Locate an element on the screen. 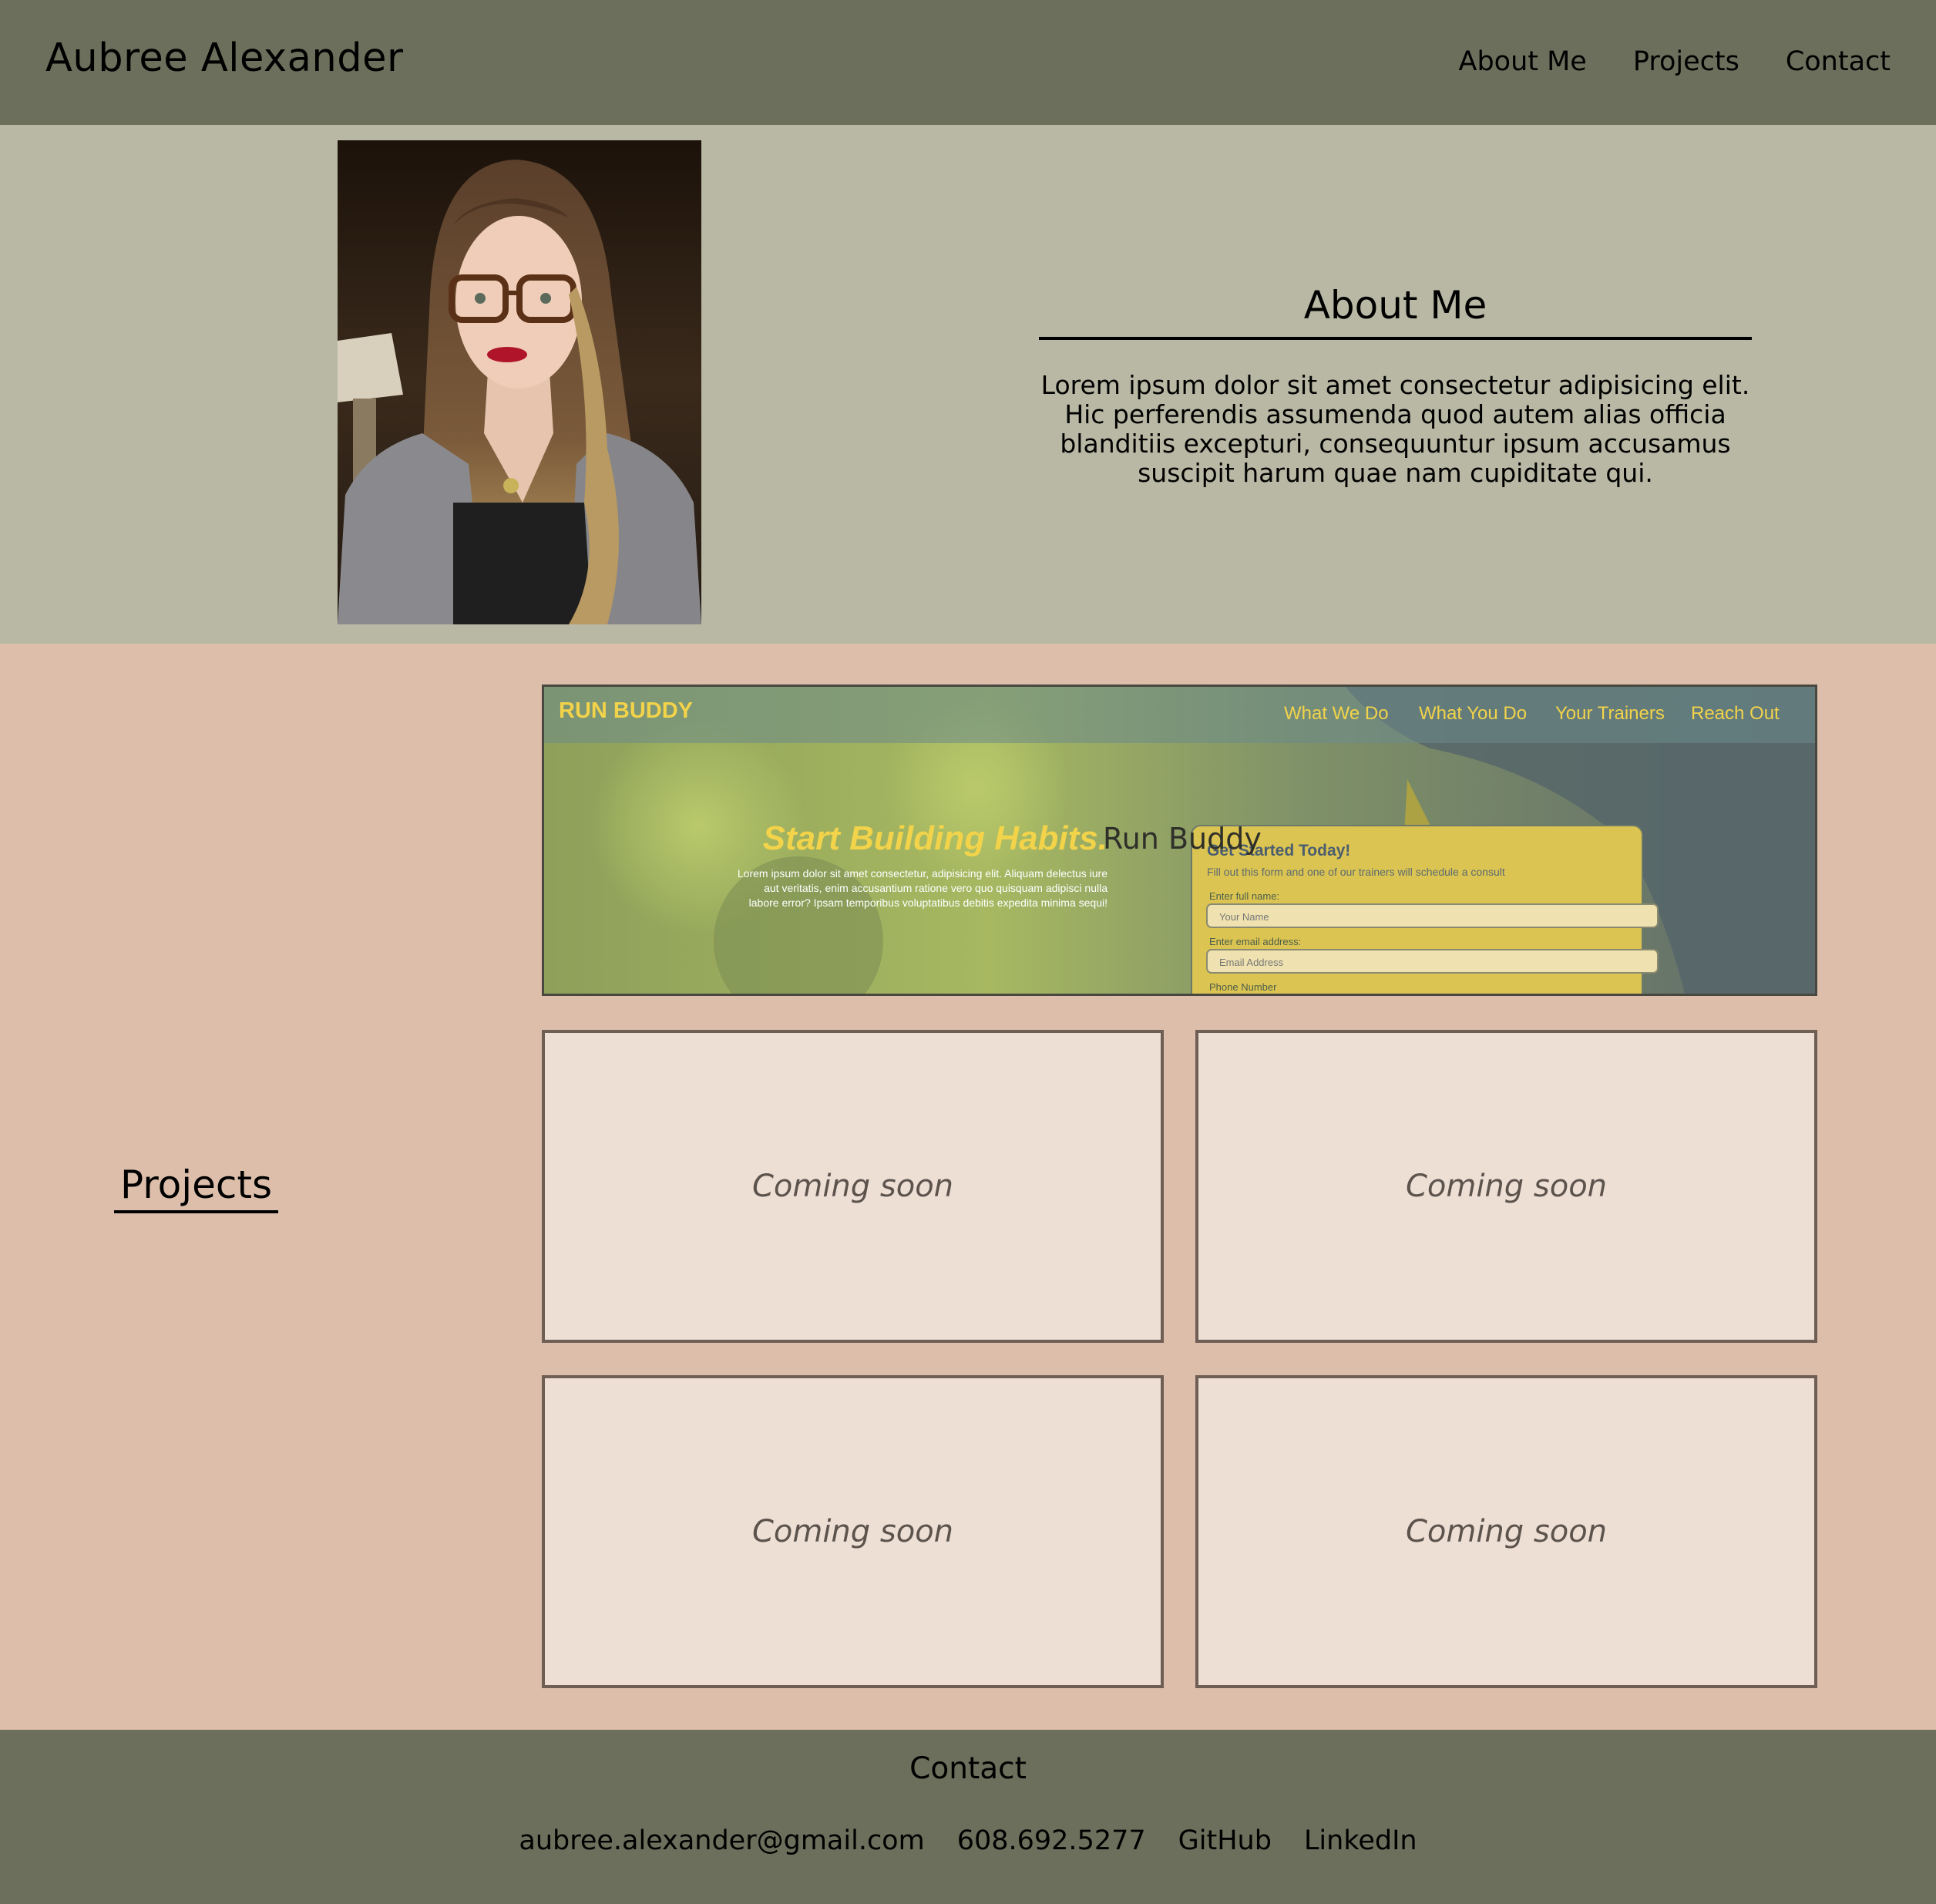  phone-link: 608.692.5277 is located at coordinates (1051, 1841).